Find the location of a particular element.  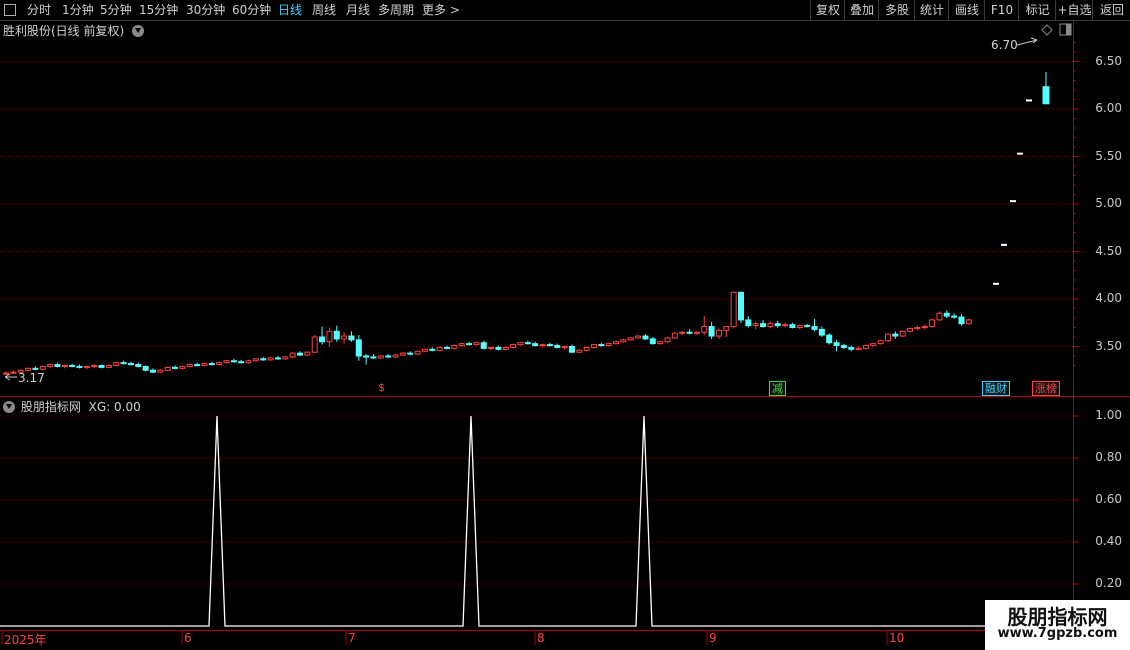

event-badge: 涨榜 is located at coordinates (1046, 388).